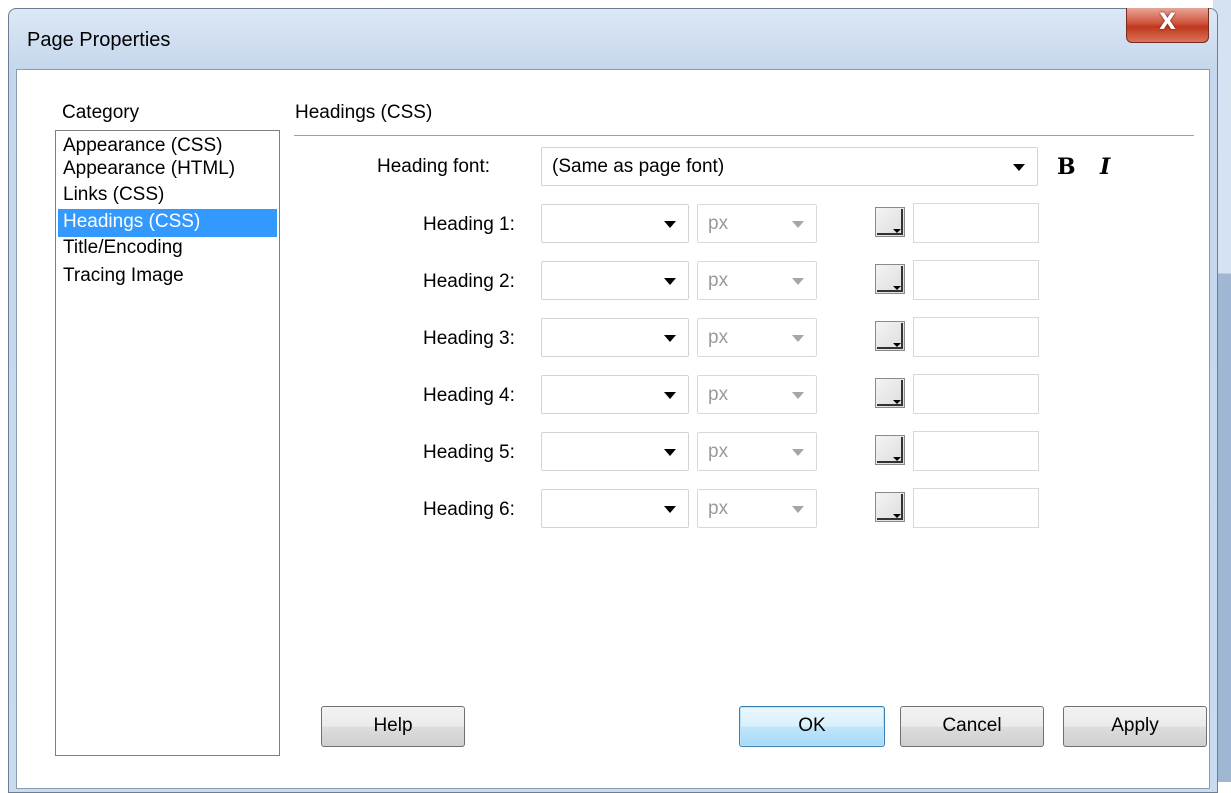 The width and height of the screenshot is (1231, 793). I want to click on heading-6-unit-select: px, so click(757, 508).